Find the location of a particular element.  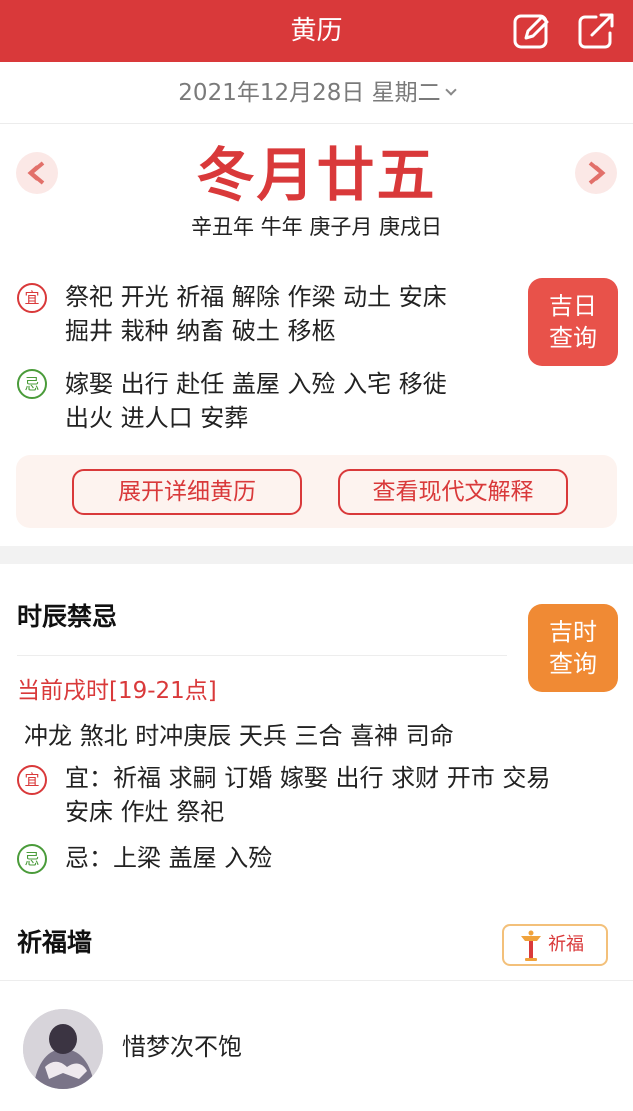

date-selector: 2021年12月28日 星期二 is located at coordinates (316, 93).